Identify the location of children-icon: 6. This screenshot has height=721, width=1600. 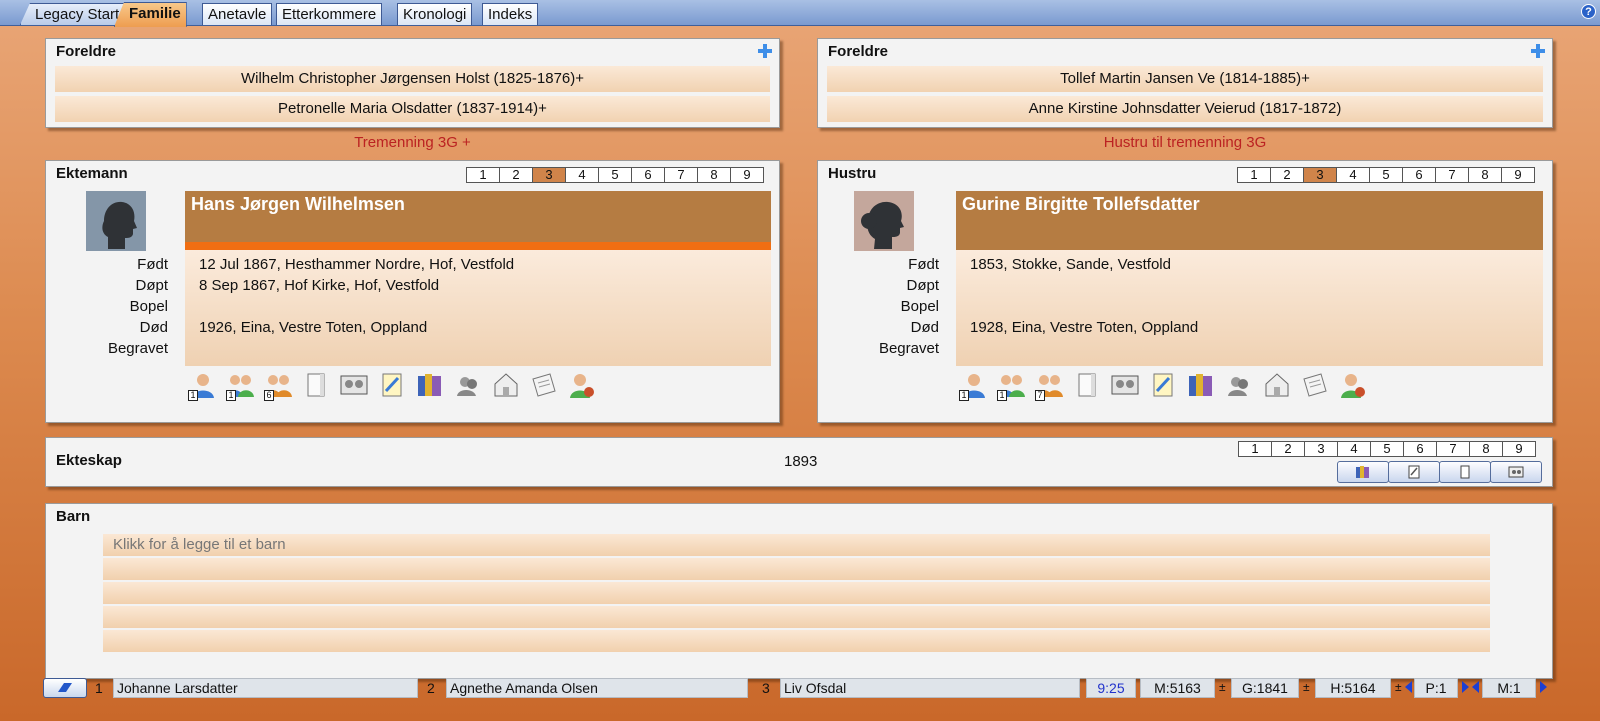
(278, 386).